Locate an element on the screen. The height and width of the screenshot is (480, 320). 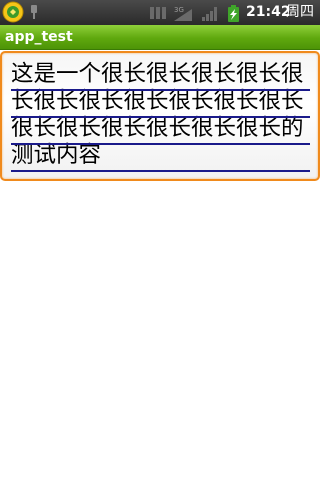
svg-text: 3G is located at coordinates (179, 10).